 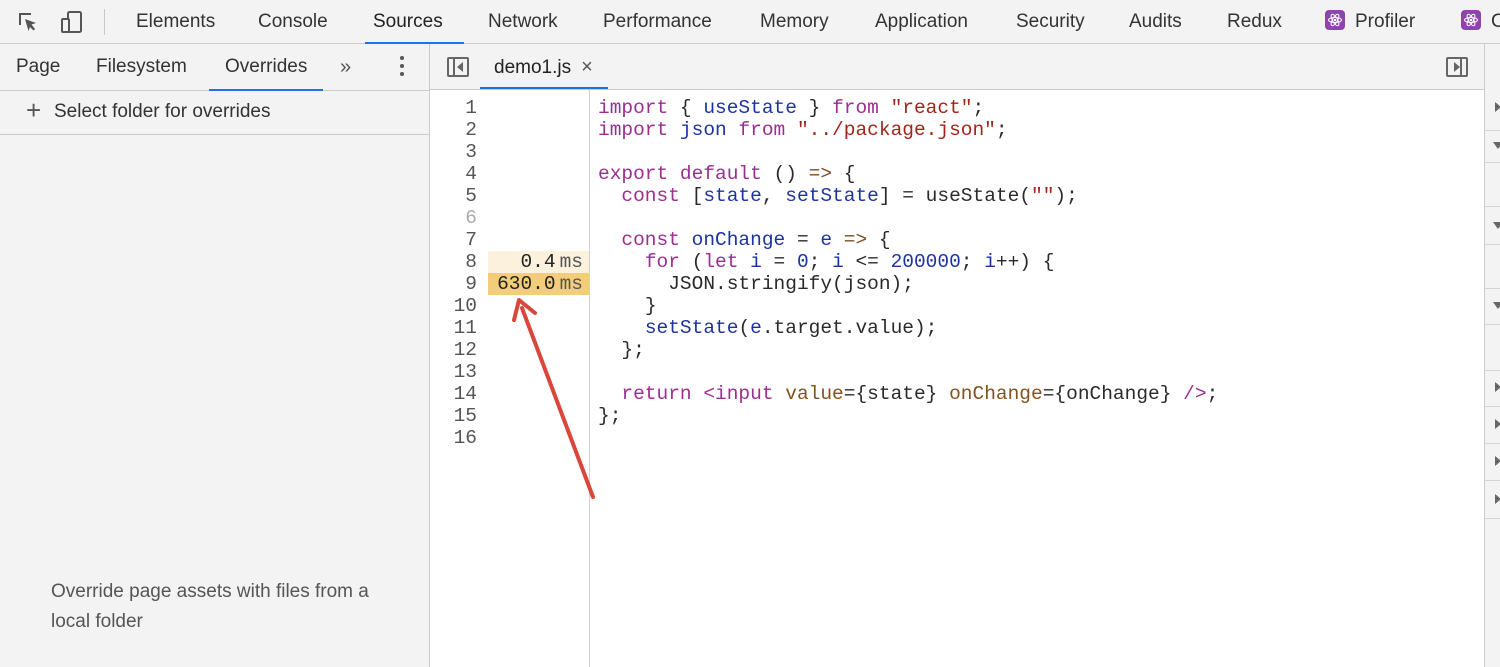 I want to click on plus-icon: +, so click(x=34, y=110).